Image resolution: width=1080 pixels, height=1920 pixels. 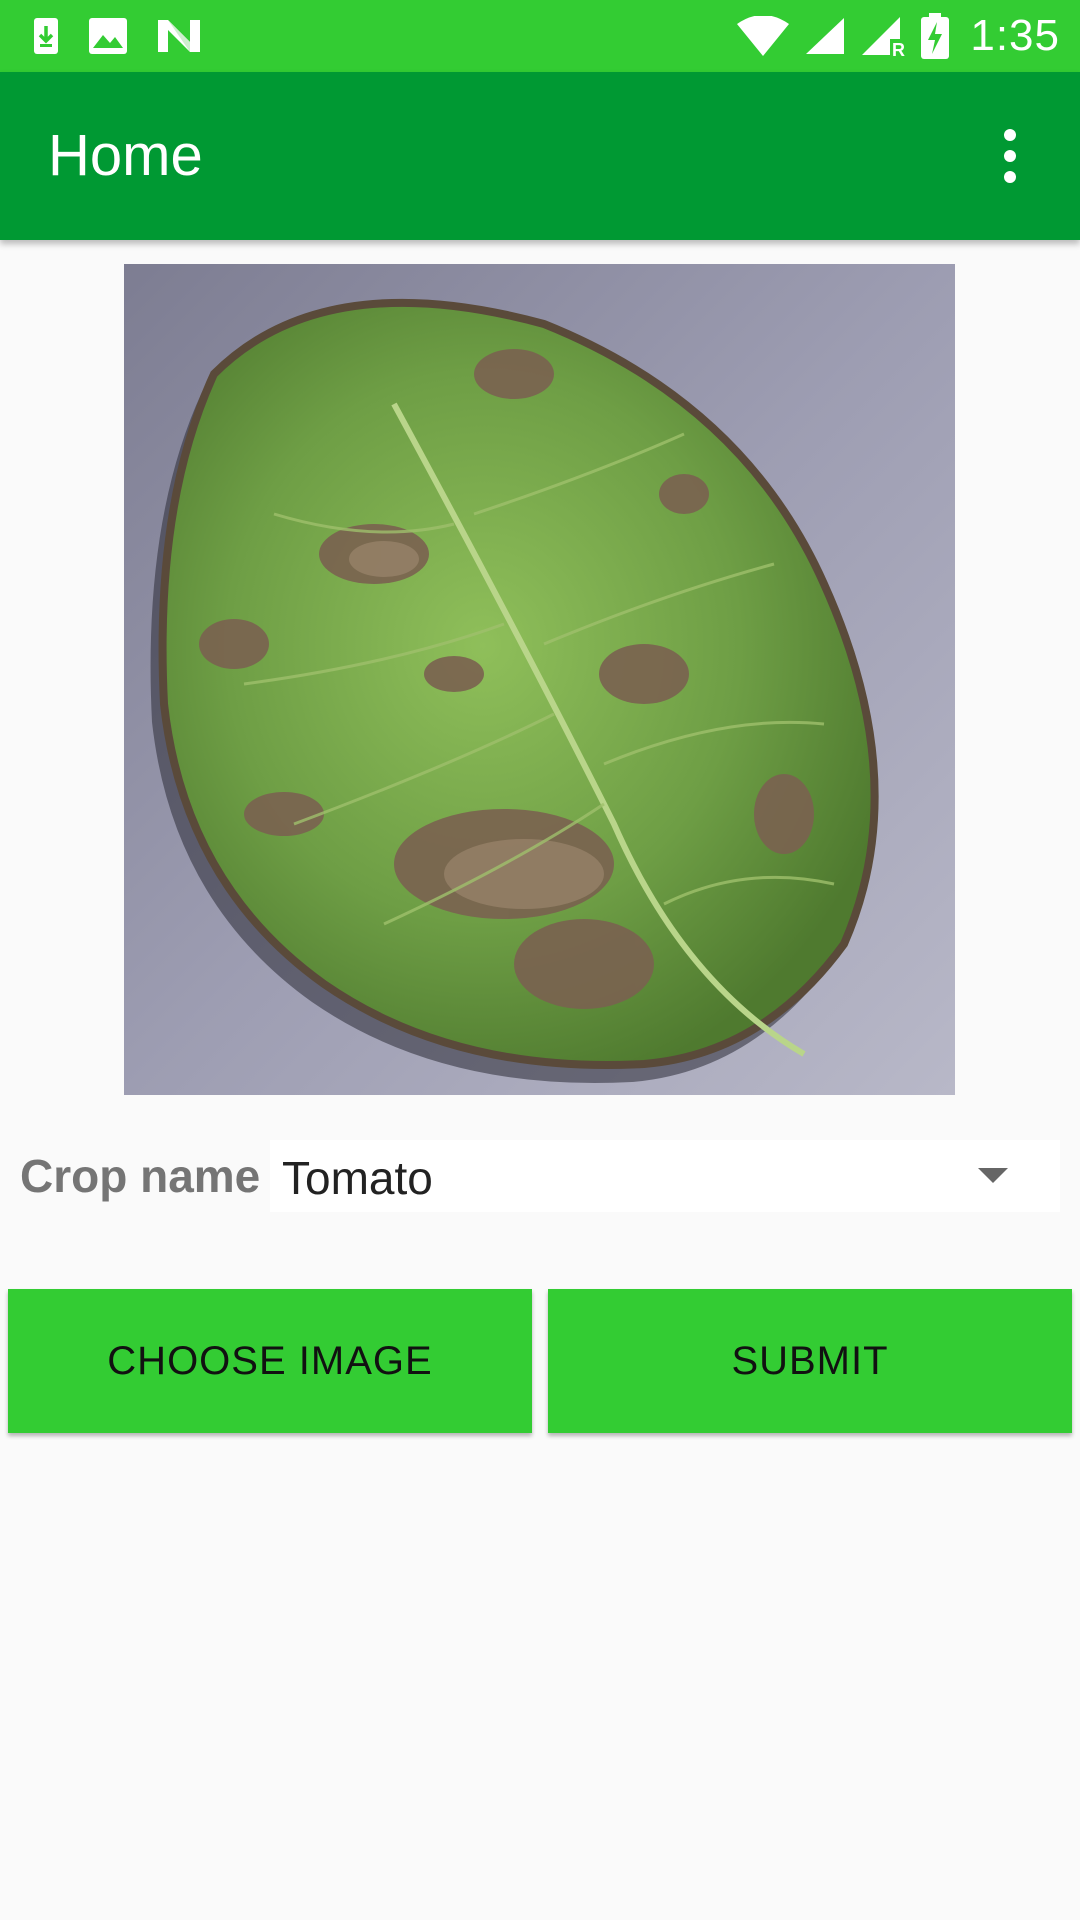 I want to click on image-icon, so click(x=108, y=36).